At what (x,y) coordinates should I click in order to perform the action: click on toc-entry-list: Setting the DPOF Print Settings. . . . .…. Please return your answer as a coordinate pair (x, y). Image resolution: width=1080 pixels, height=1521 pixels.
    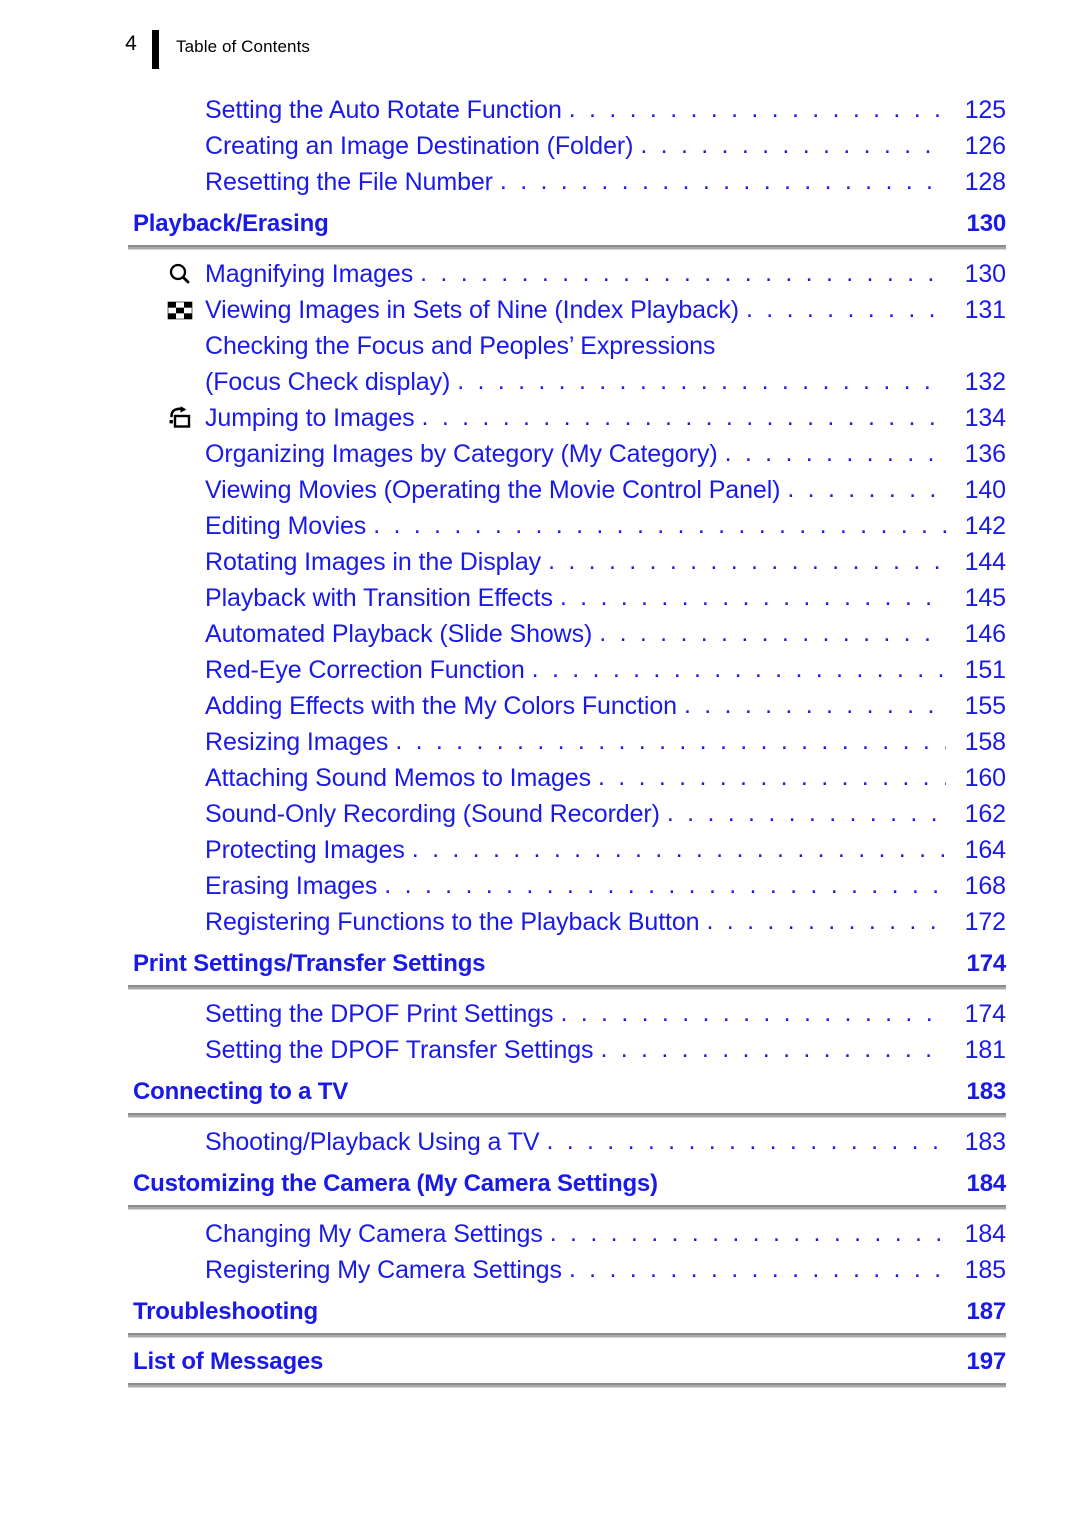
    Looking at the image, I should click on (540, 1032).